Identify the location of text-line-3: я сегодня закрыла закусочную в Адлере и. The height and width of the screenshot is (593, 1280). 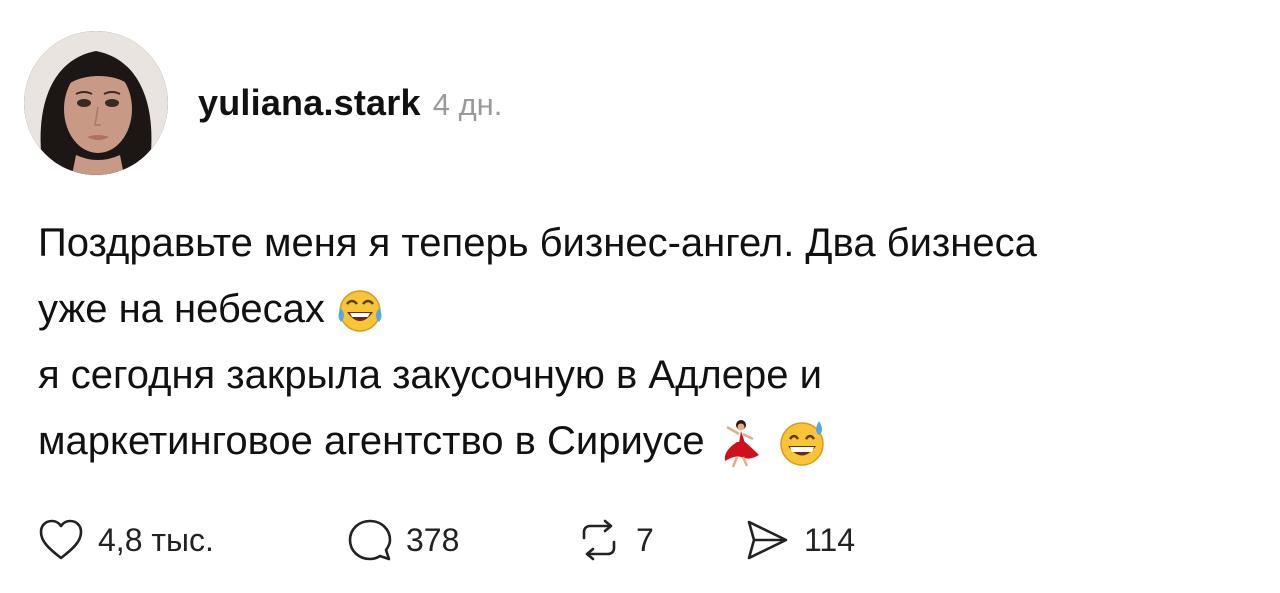
(430, 375).